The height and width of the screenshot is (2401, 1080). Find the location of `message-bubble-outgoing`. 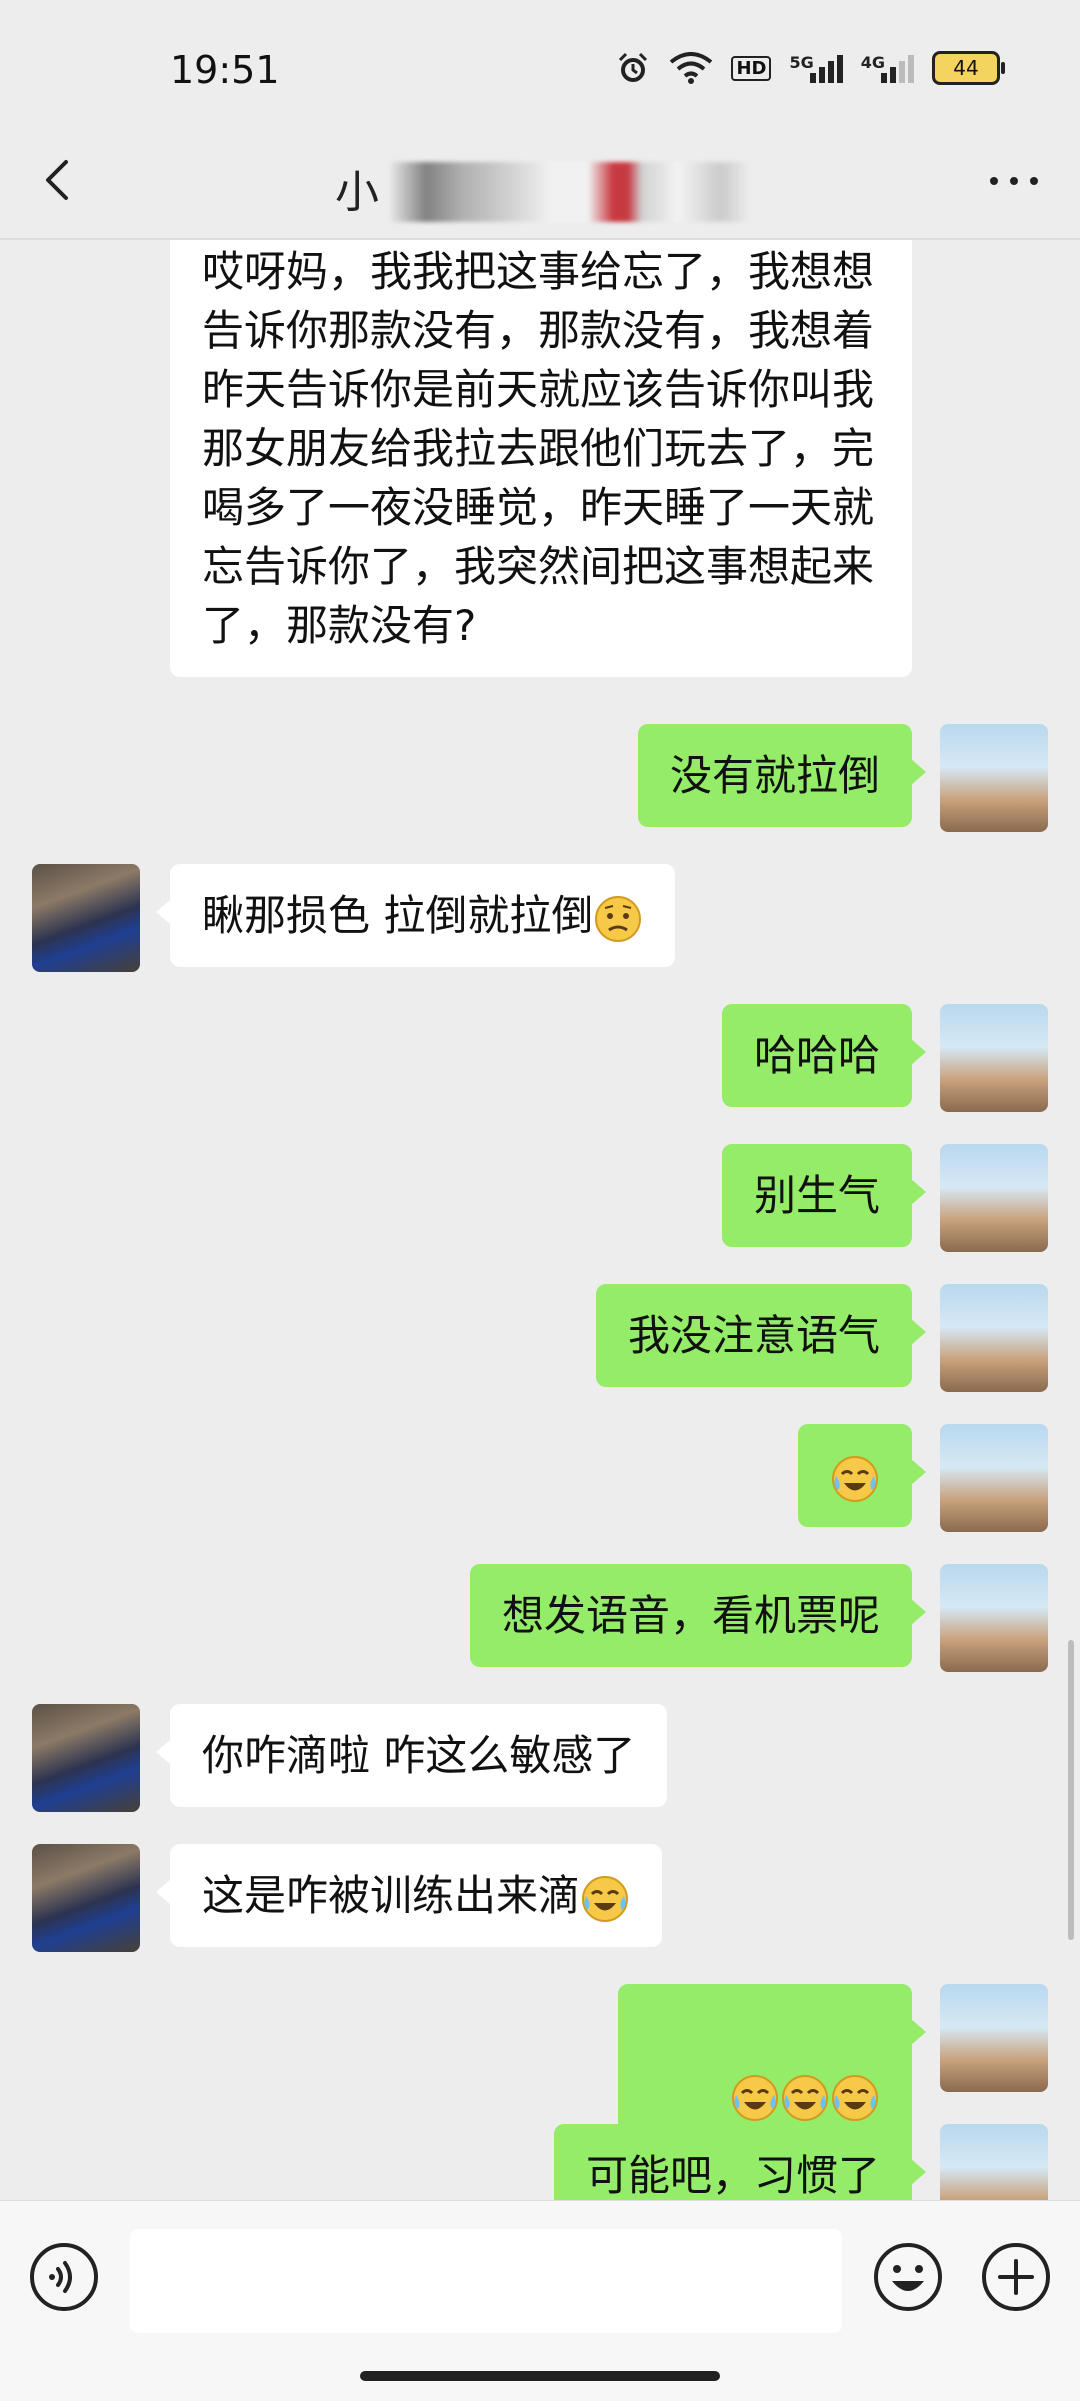

message-bubble-outgoing is located at coordinates (862, 1475).